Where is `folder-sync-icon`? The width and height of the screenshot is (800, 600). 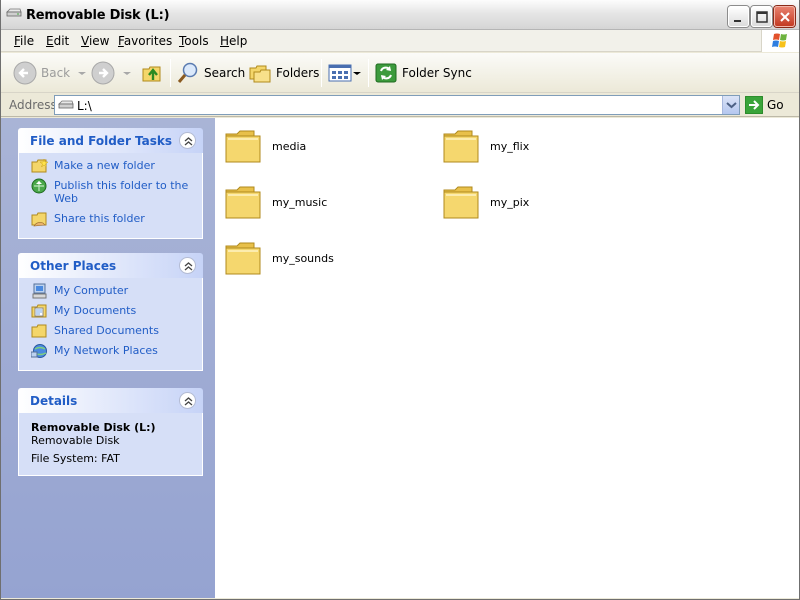
folder-sync-icon is located at coordinates (386, 73).